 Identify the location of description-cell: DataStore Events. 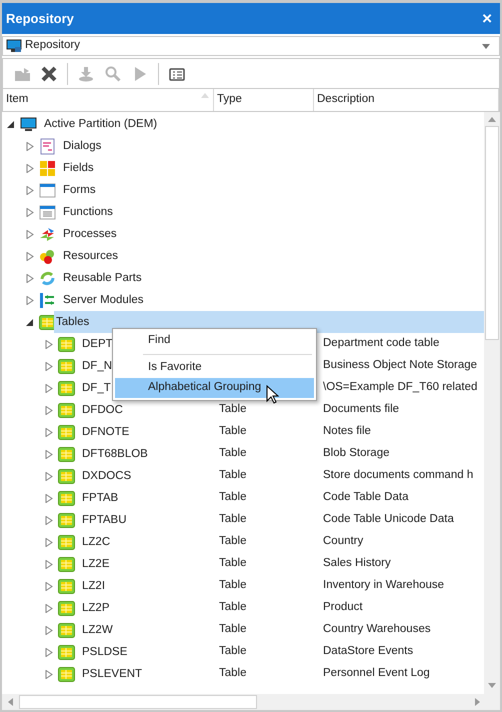
(368, 651).